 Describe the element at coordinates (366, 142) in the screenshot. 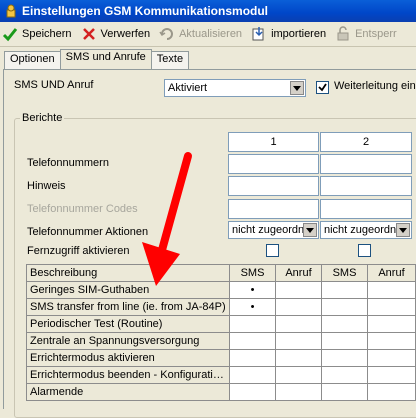

I see `column-header-2: 2` at that location.